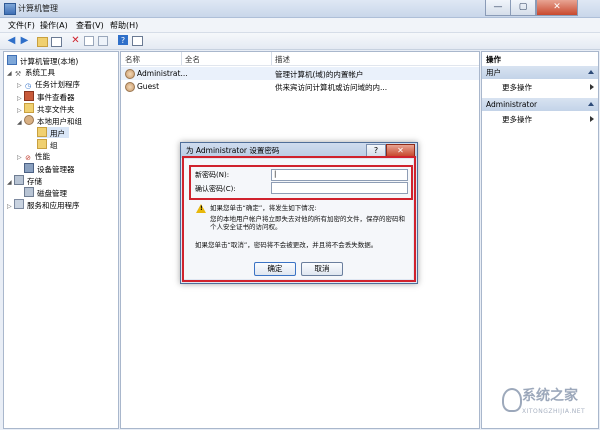  What do you see at coordinates (31, 72) in the screenshot?
I see `tree-item-system-tools: ◢ ⚒ 系统工具` at bounding box center [31, 72].